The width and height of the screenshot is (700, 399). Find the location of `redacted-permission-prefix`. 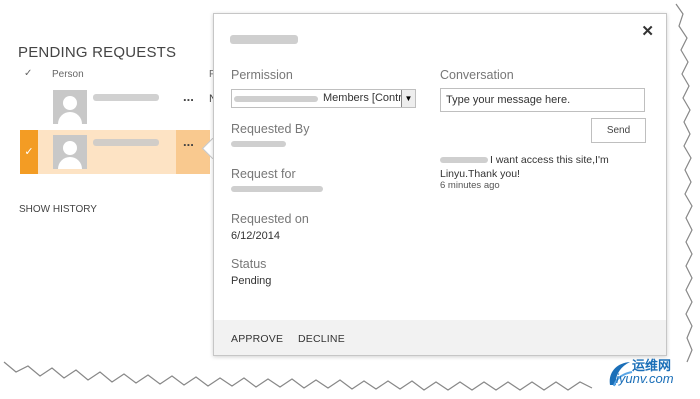

redacted-permission-prefix is located at coordinates (276, 99).